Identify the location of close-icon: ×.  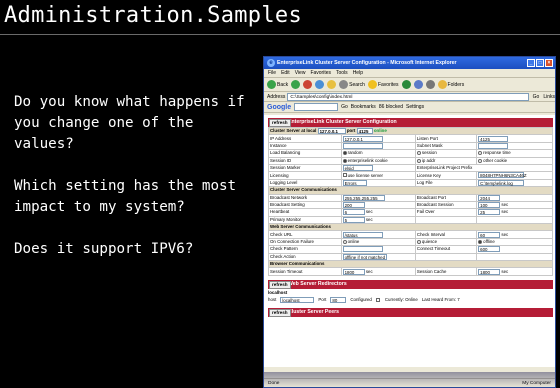
(549, 63).